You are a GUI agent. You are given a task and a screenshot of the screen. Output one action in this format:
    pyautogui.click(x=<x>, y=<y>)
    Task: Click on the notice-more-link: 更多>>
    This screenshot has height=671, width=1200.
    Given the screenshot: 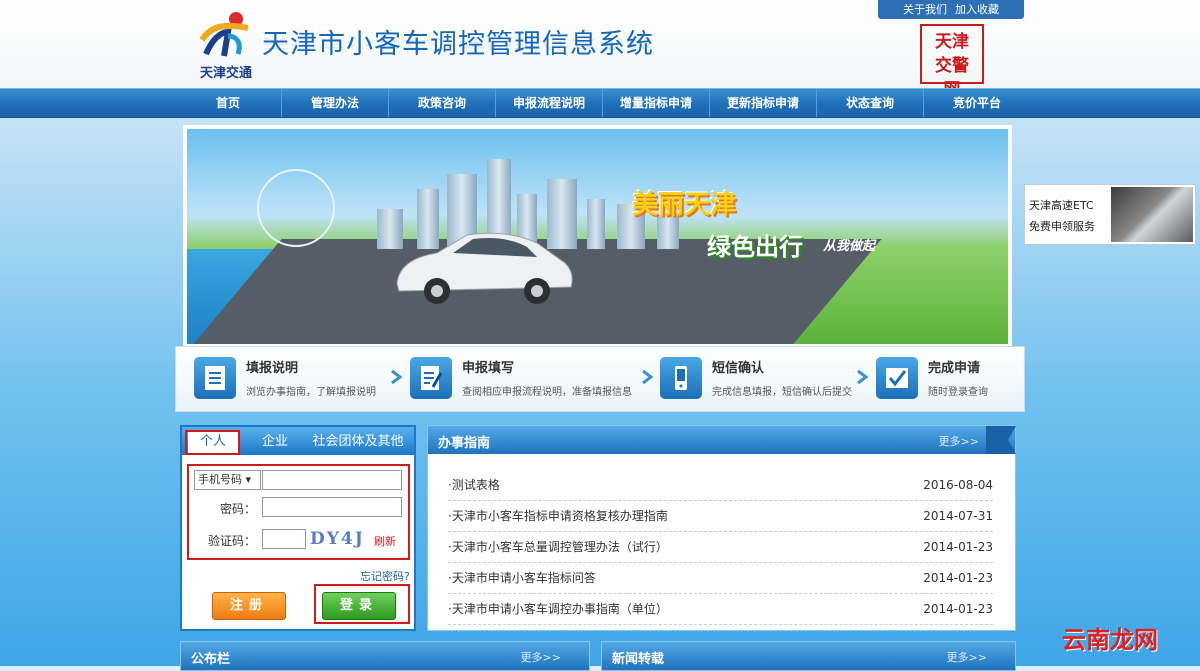 What is the action you would take?
    pyautogui.click(x=541, y=657)
    